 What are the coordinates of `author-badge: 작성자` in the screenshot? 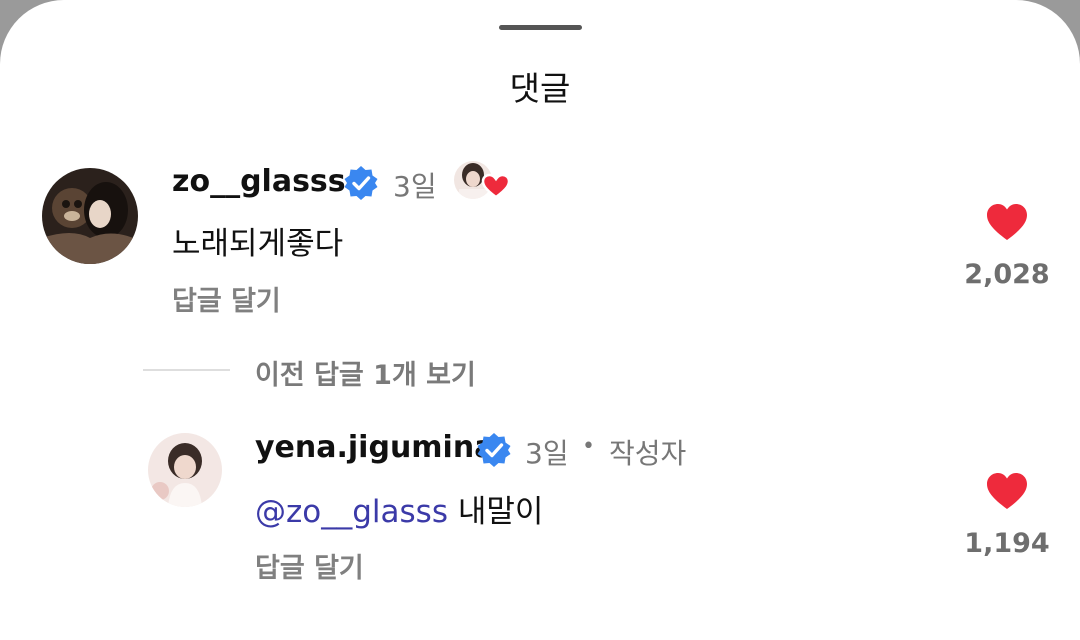 It's located at (648, 453).